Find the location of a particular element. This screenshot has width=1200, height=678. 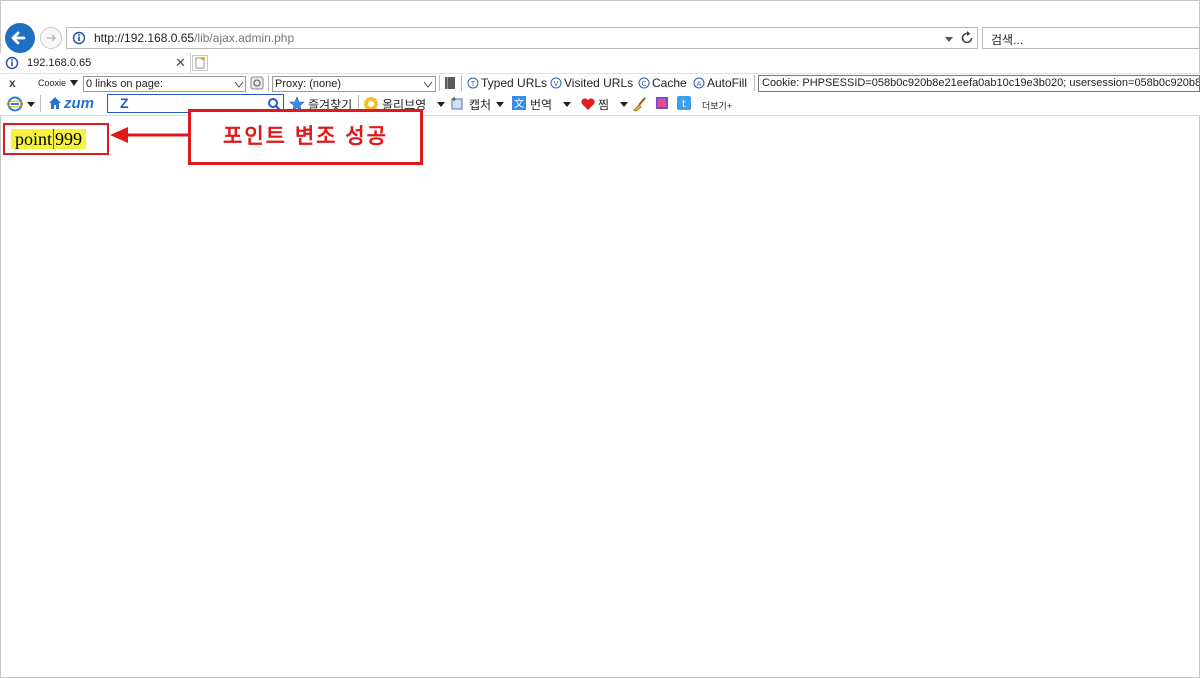

links-tool-icon is located at coordinates (257, 83).